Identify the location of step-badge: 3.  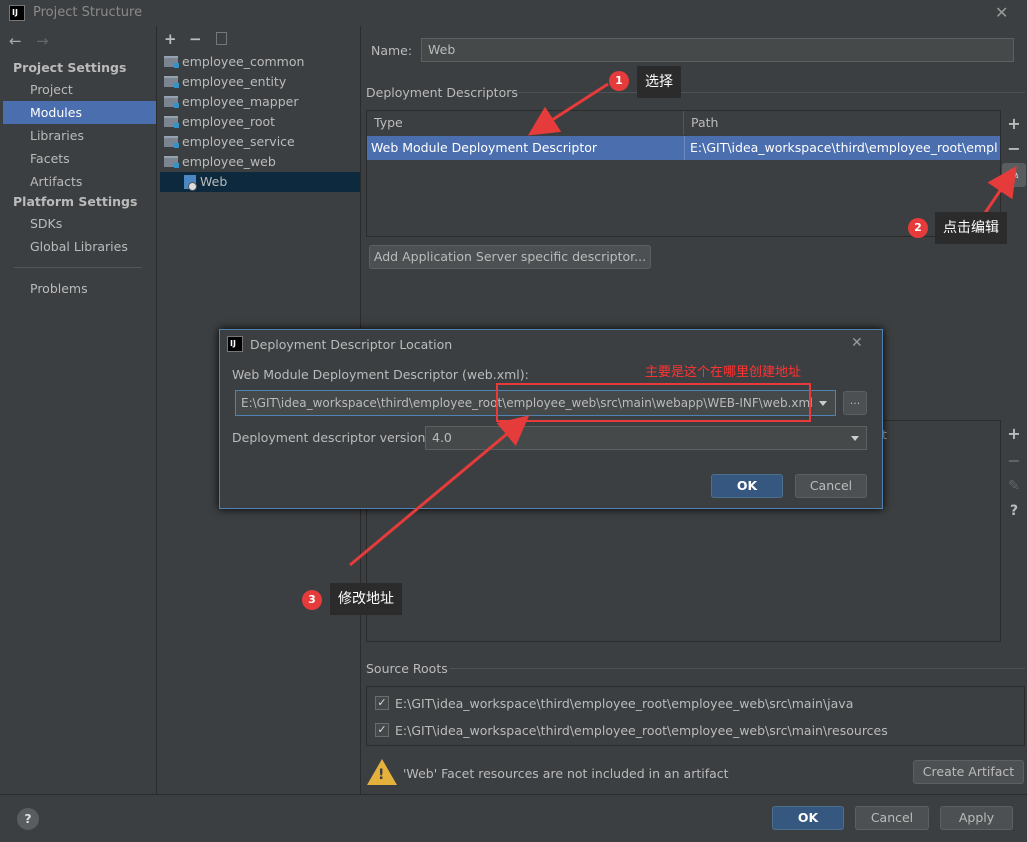
(312, 600).